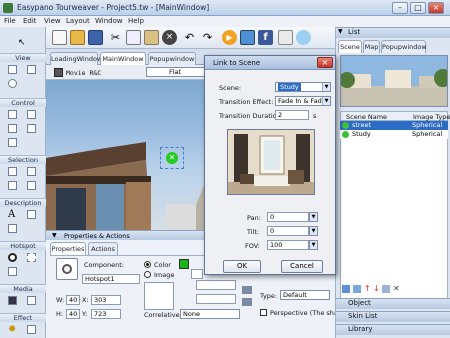 The image size is (450, 338). Describe the element at coordinates (394, 125) in the screenshot. I see `table-row: street Spherical` at that location.